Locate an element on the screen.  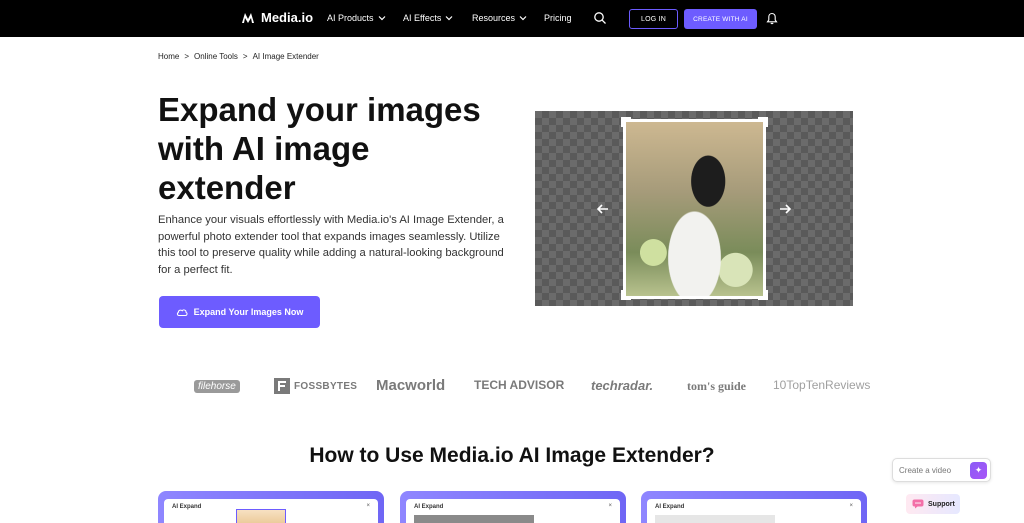
create-video-widget: Create a video ✦ is located at coordinates (941, 470).